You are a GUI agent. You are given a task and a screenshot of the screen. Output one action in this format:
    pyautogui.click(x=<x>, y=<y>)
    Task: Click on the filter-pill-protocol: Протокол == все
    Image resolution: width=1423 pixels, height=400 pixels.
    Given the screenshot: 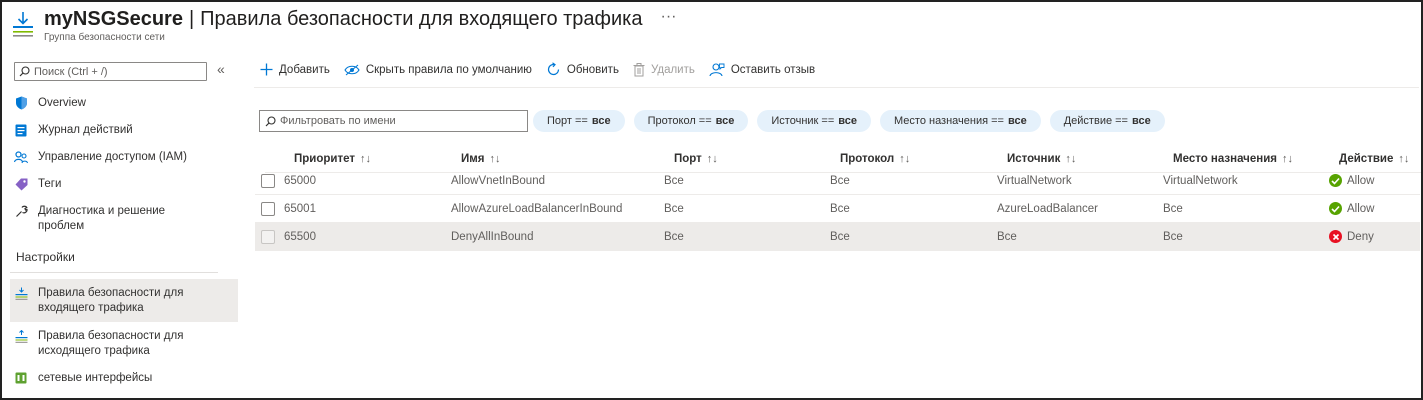 What is the action you would take?
    pyautogui.click(x=691, y=121)
    